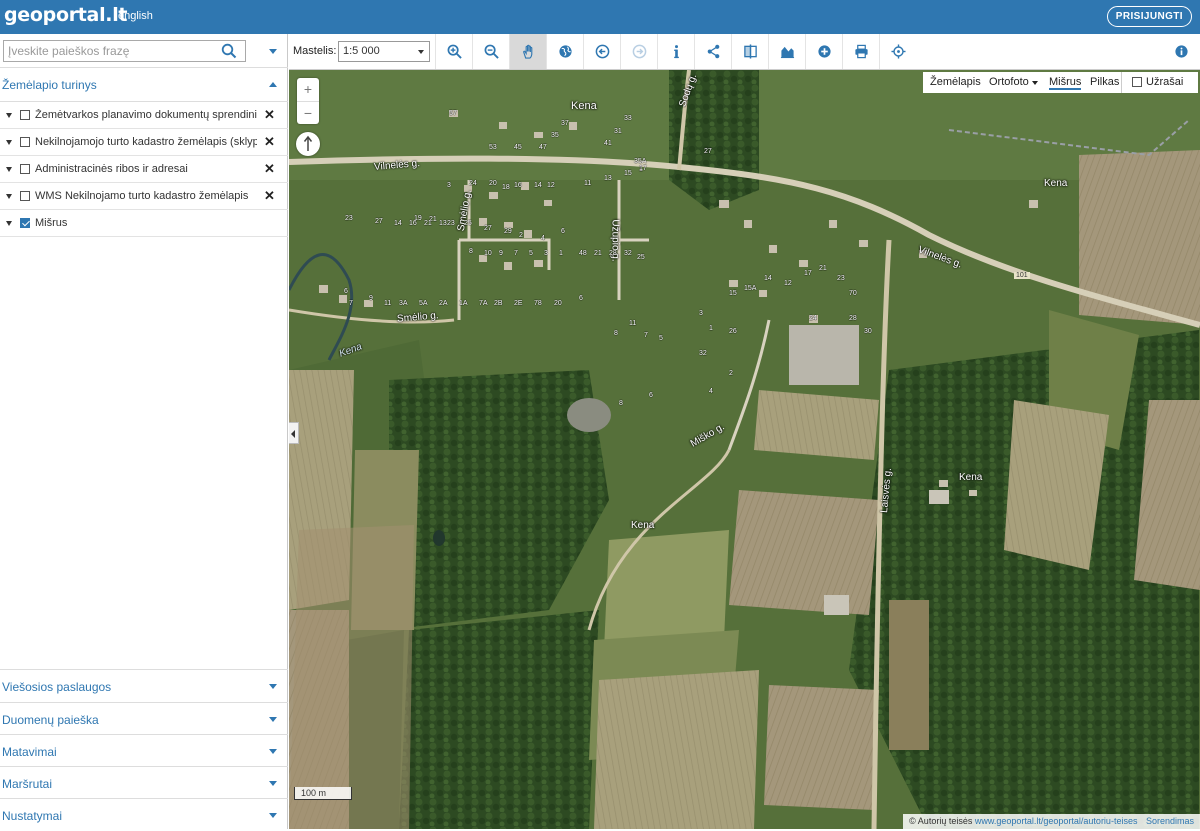 This screenshot has height=831, width=1200. I want to click on zoom-out-button, so click(490, 51).